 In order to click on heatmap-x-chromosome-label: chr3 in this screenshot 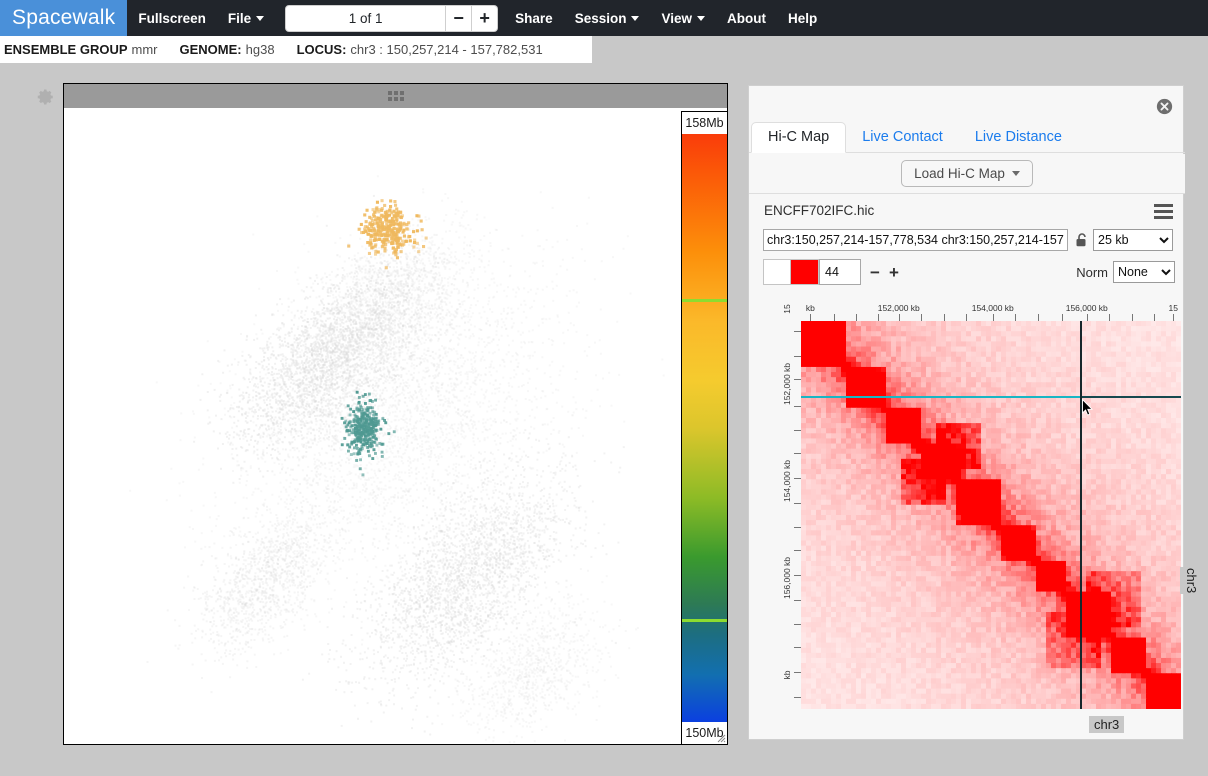, I will do `click(1107, 724)`.